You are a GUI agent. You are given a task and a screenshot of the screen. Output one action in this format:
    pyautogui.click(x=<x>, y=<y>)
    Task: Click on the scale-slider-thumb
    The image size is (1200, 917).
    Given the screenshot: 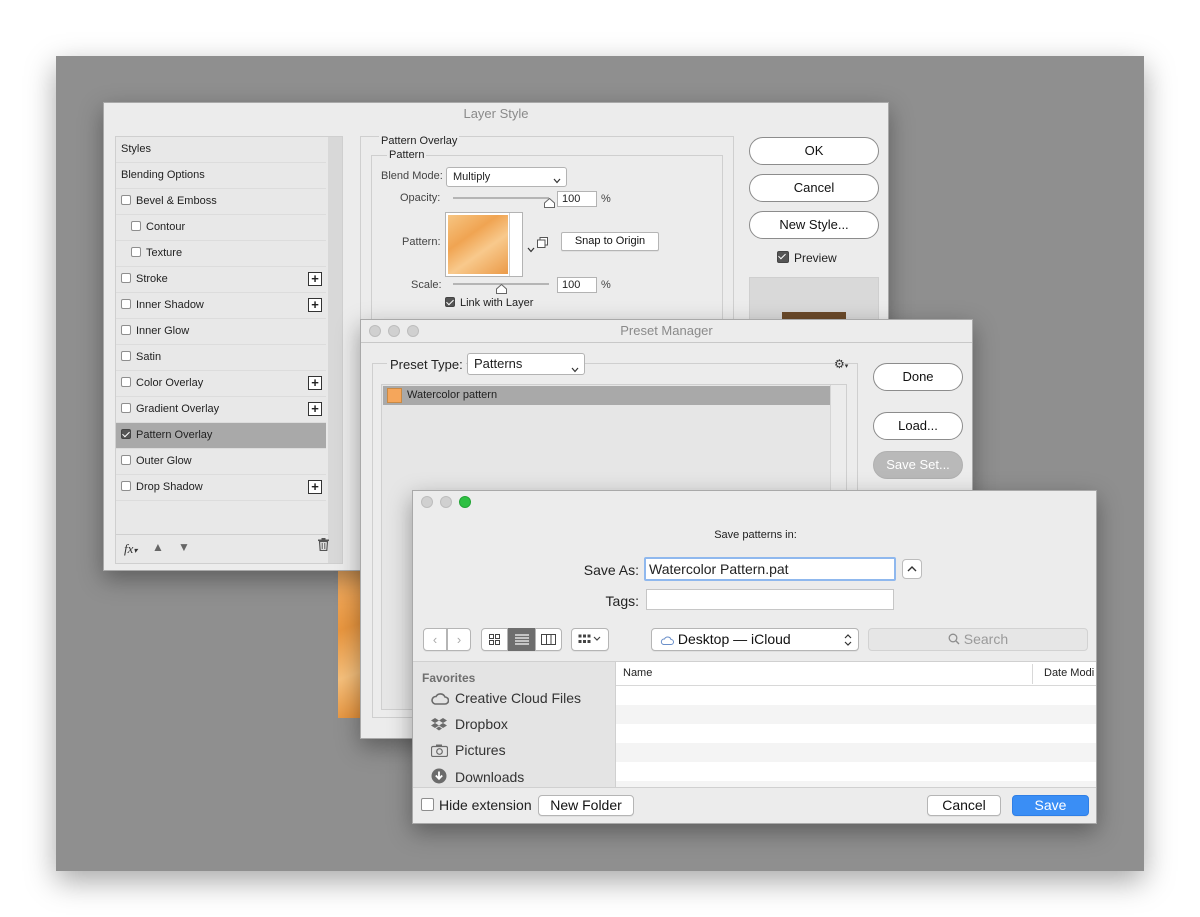 What is the action you would take?
    pyautogui.click(x=501, y=287)
    